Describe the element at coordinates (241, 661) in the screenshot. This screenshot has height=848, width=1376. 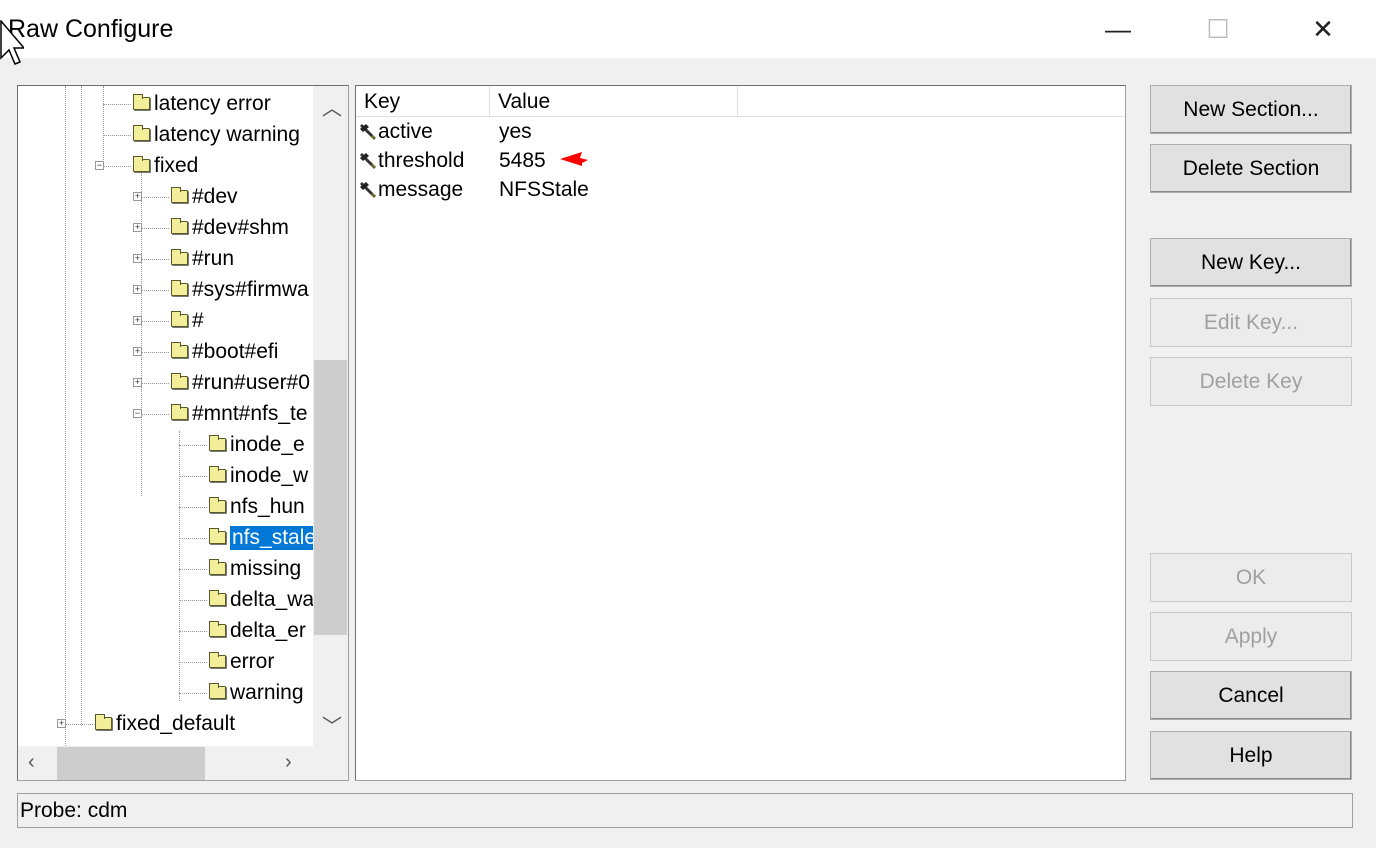
I see `tree-item: error` at that location.